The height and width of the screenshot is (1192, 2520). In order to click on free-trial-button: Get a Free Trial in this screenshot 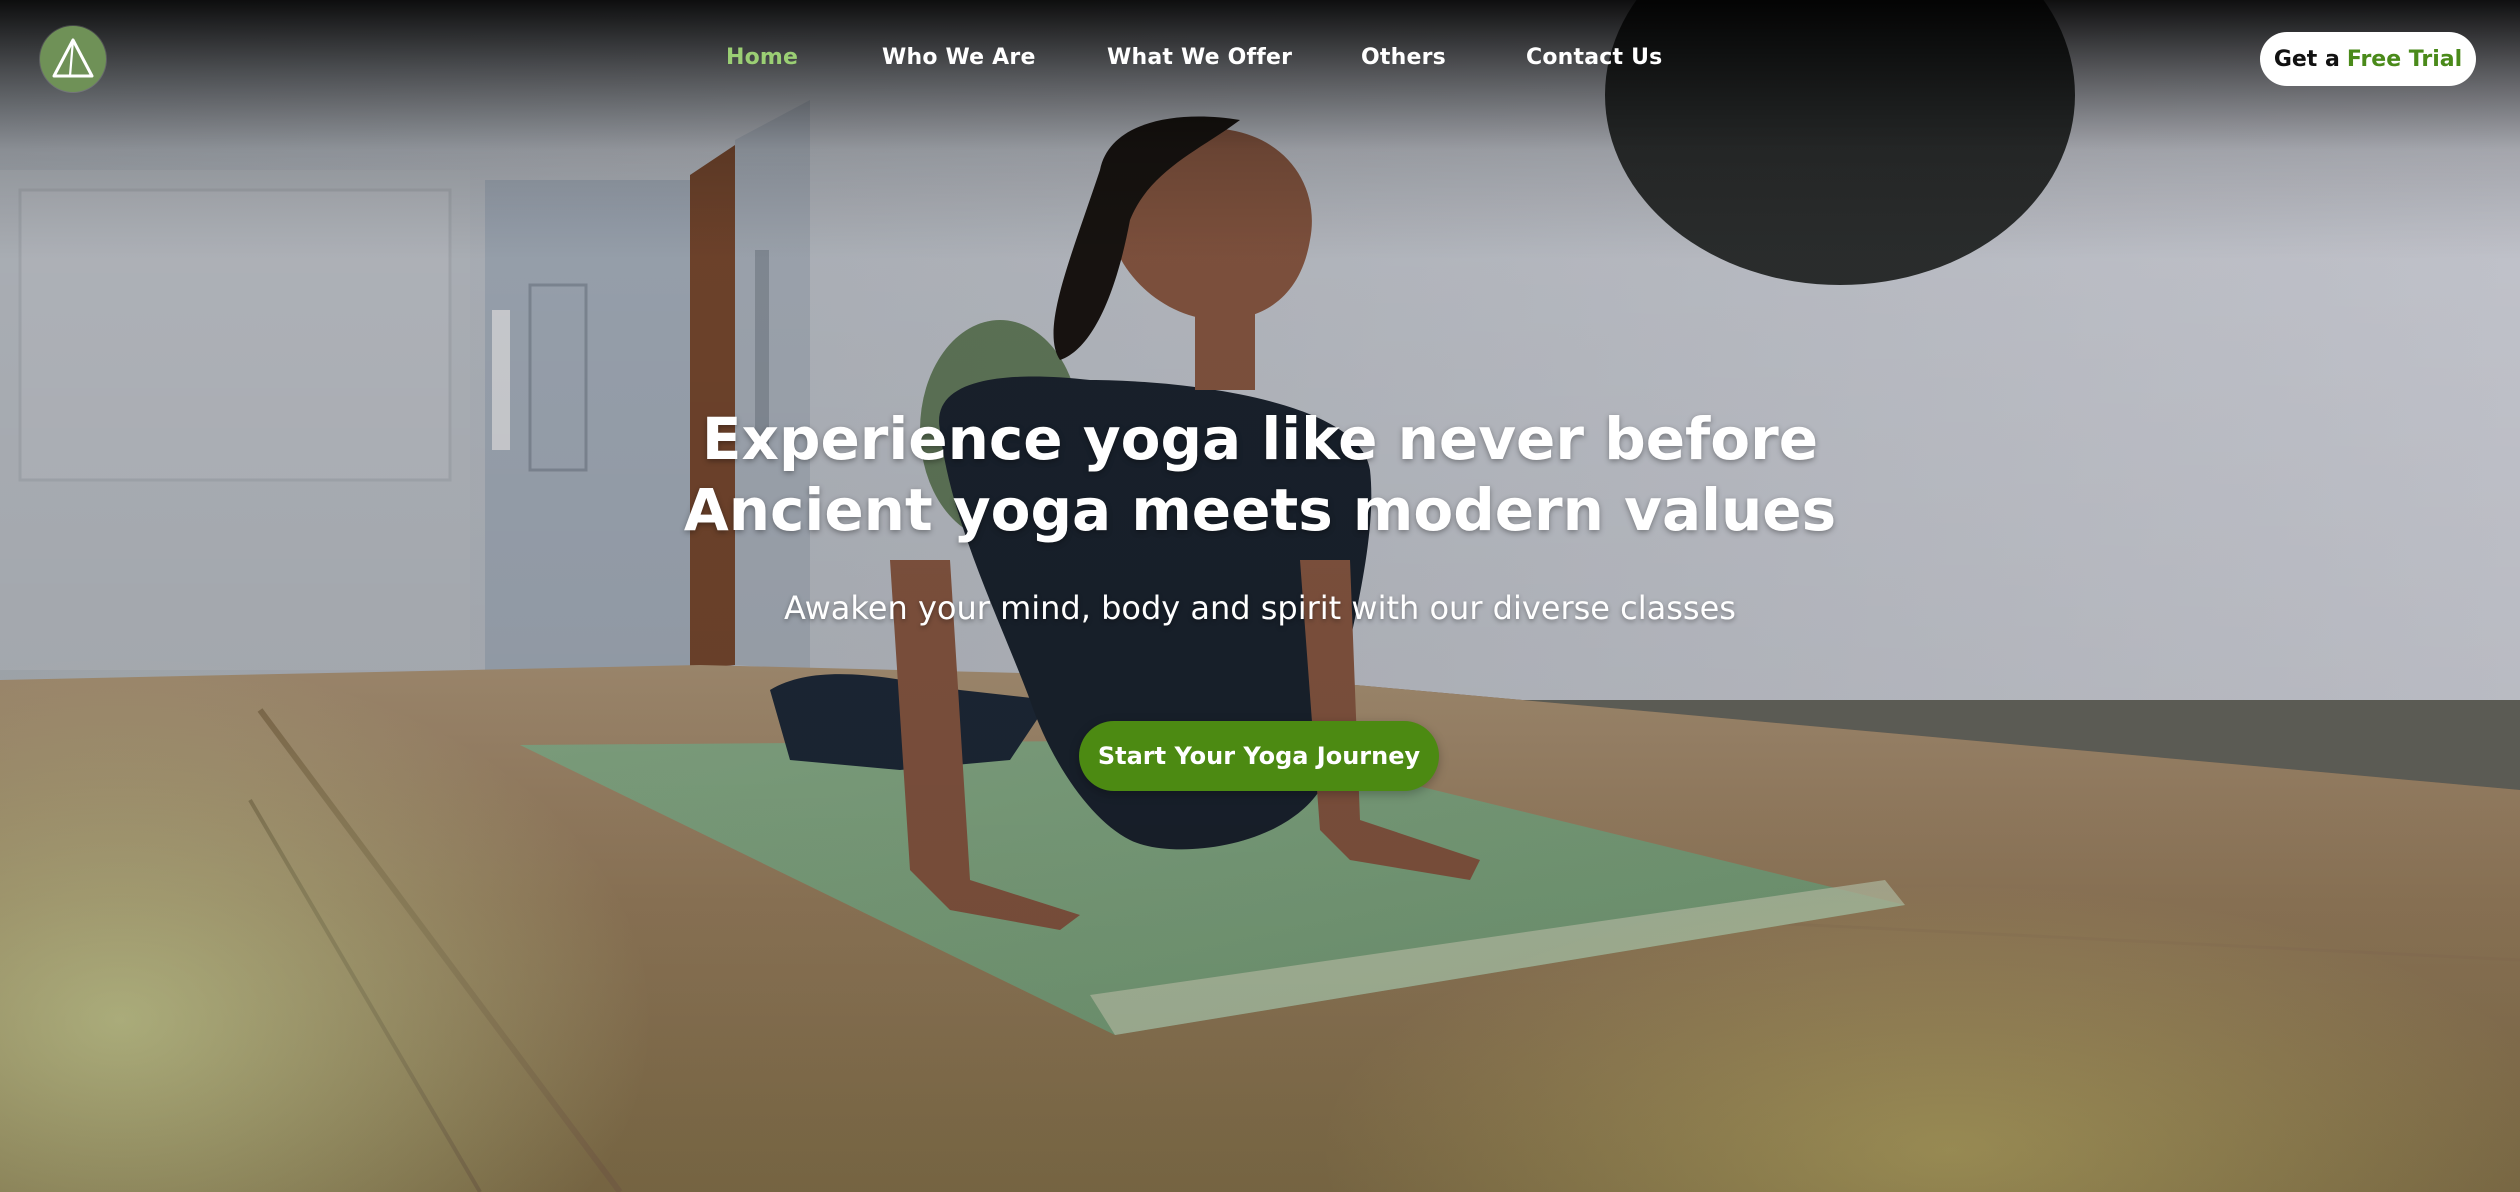, I will do `click(2368, 59)`.